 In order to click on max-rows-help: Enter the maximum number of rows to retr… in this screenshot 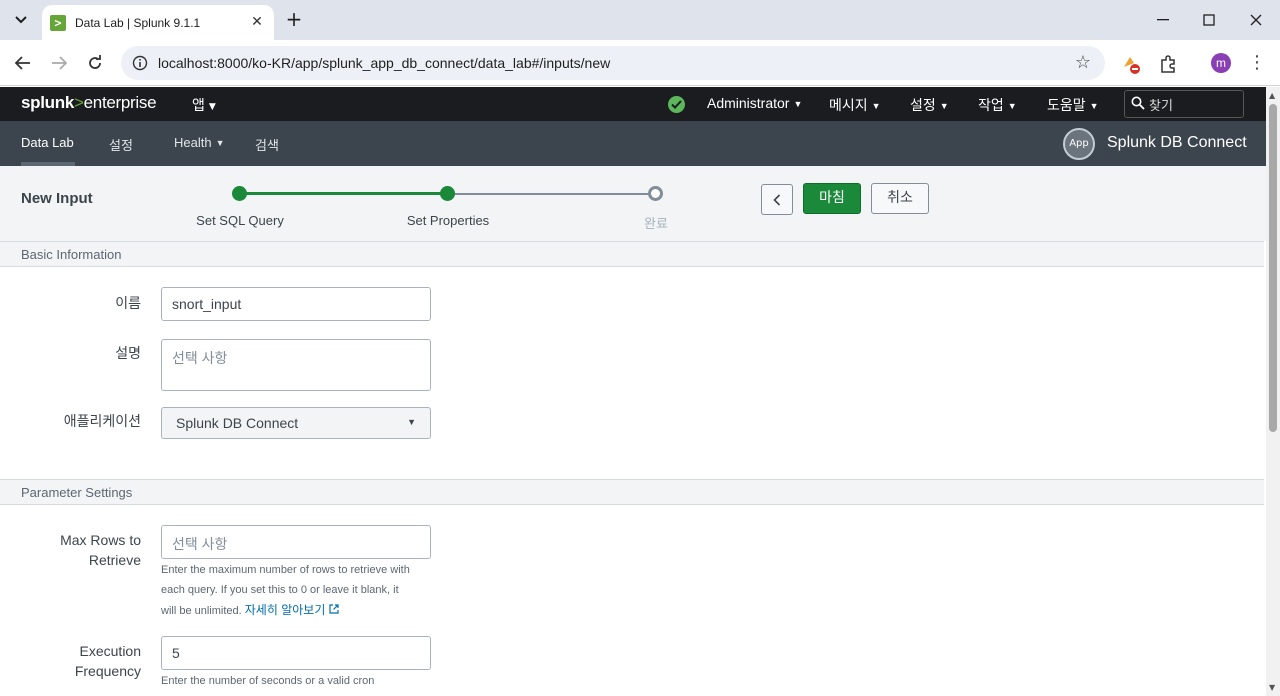, I will do `click(298, 590)`.